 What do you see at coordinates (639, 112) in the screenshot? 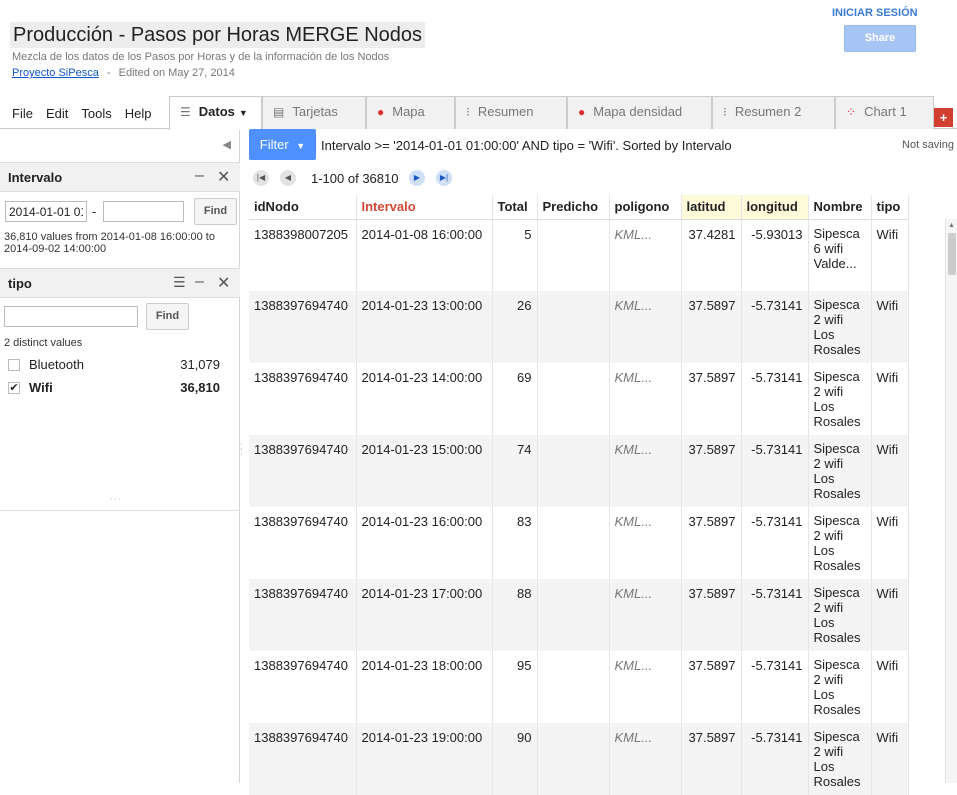
I see `tab-mapa-densidad: ● Mapa densidad` at bounding box center [639, 112].